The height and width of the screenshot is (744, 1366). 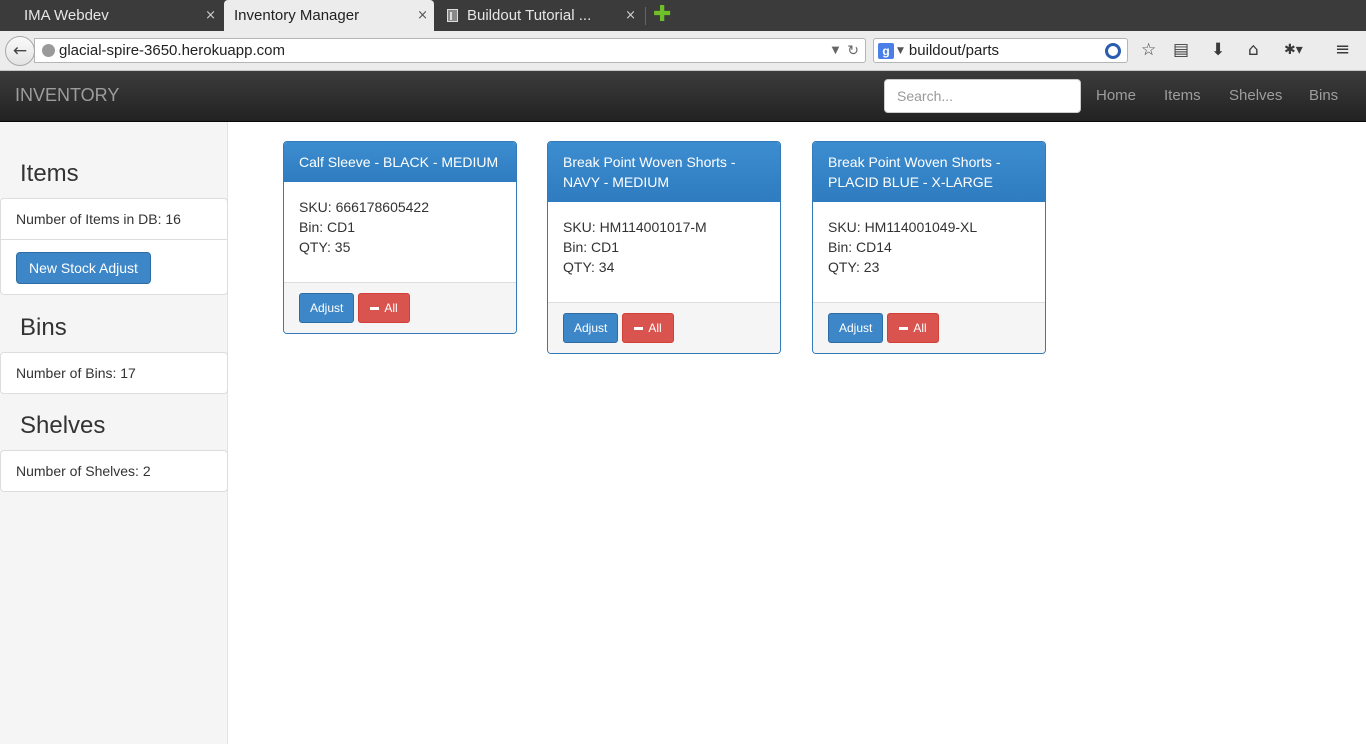 I want to click on items-count: Number of Items in DB: 16, so click(x=114, y=219).